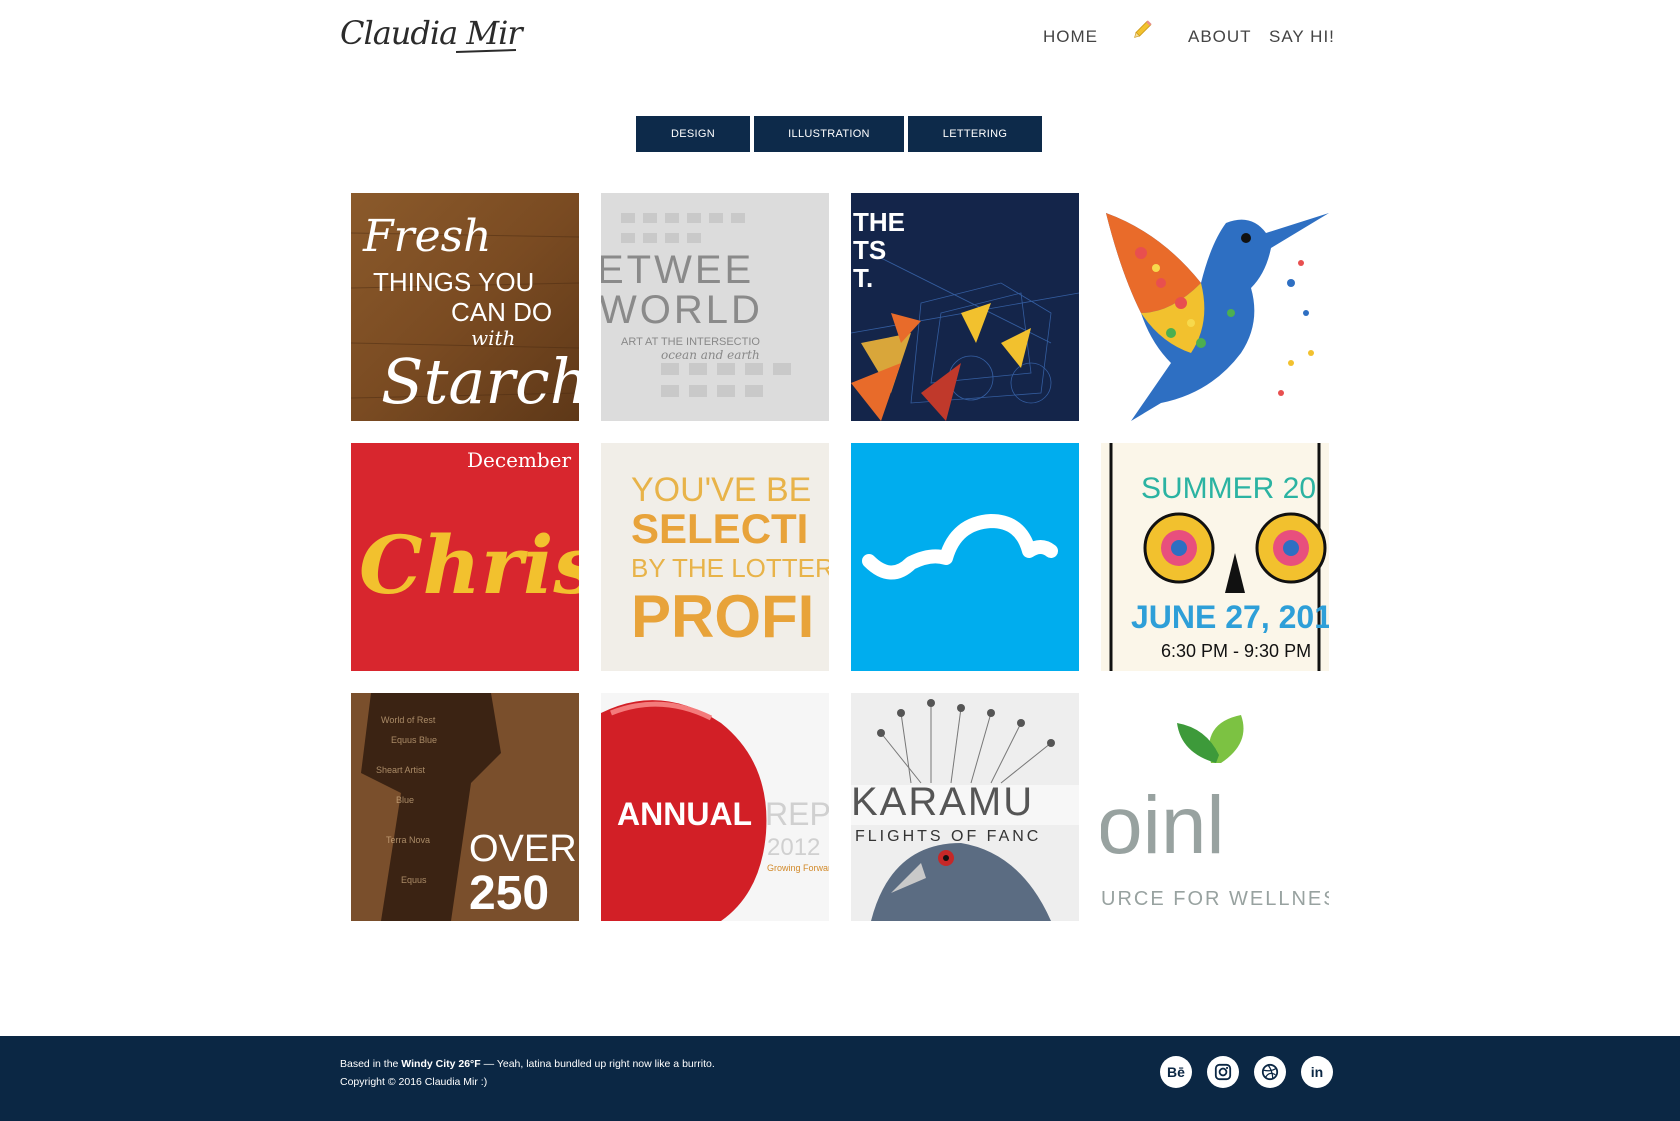 This screenshot has width=1680, height=1121. I want to click on tile-text: SELECTI, so click(719, 528).